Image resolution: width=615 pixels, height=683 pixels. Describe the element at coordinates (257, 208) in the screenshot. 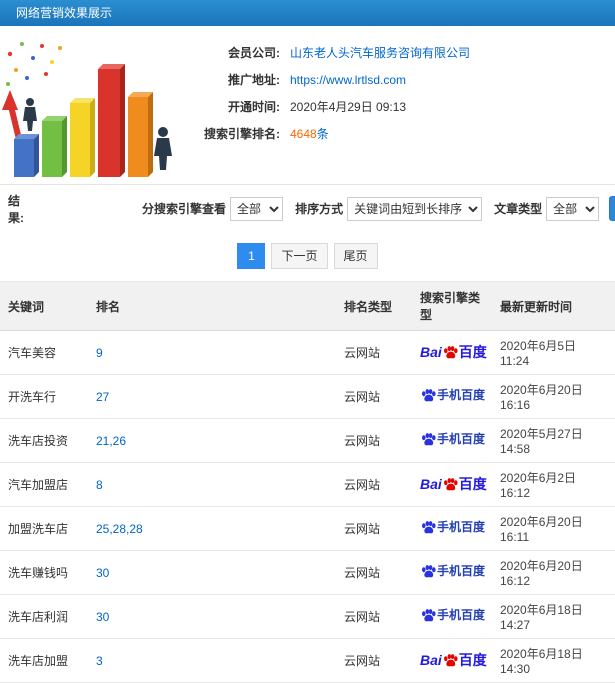

I see `engine-filter-select: 全部` at that location.